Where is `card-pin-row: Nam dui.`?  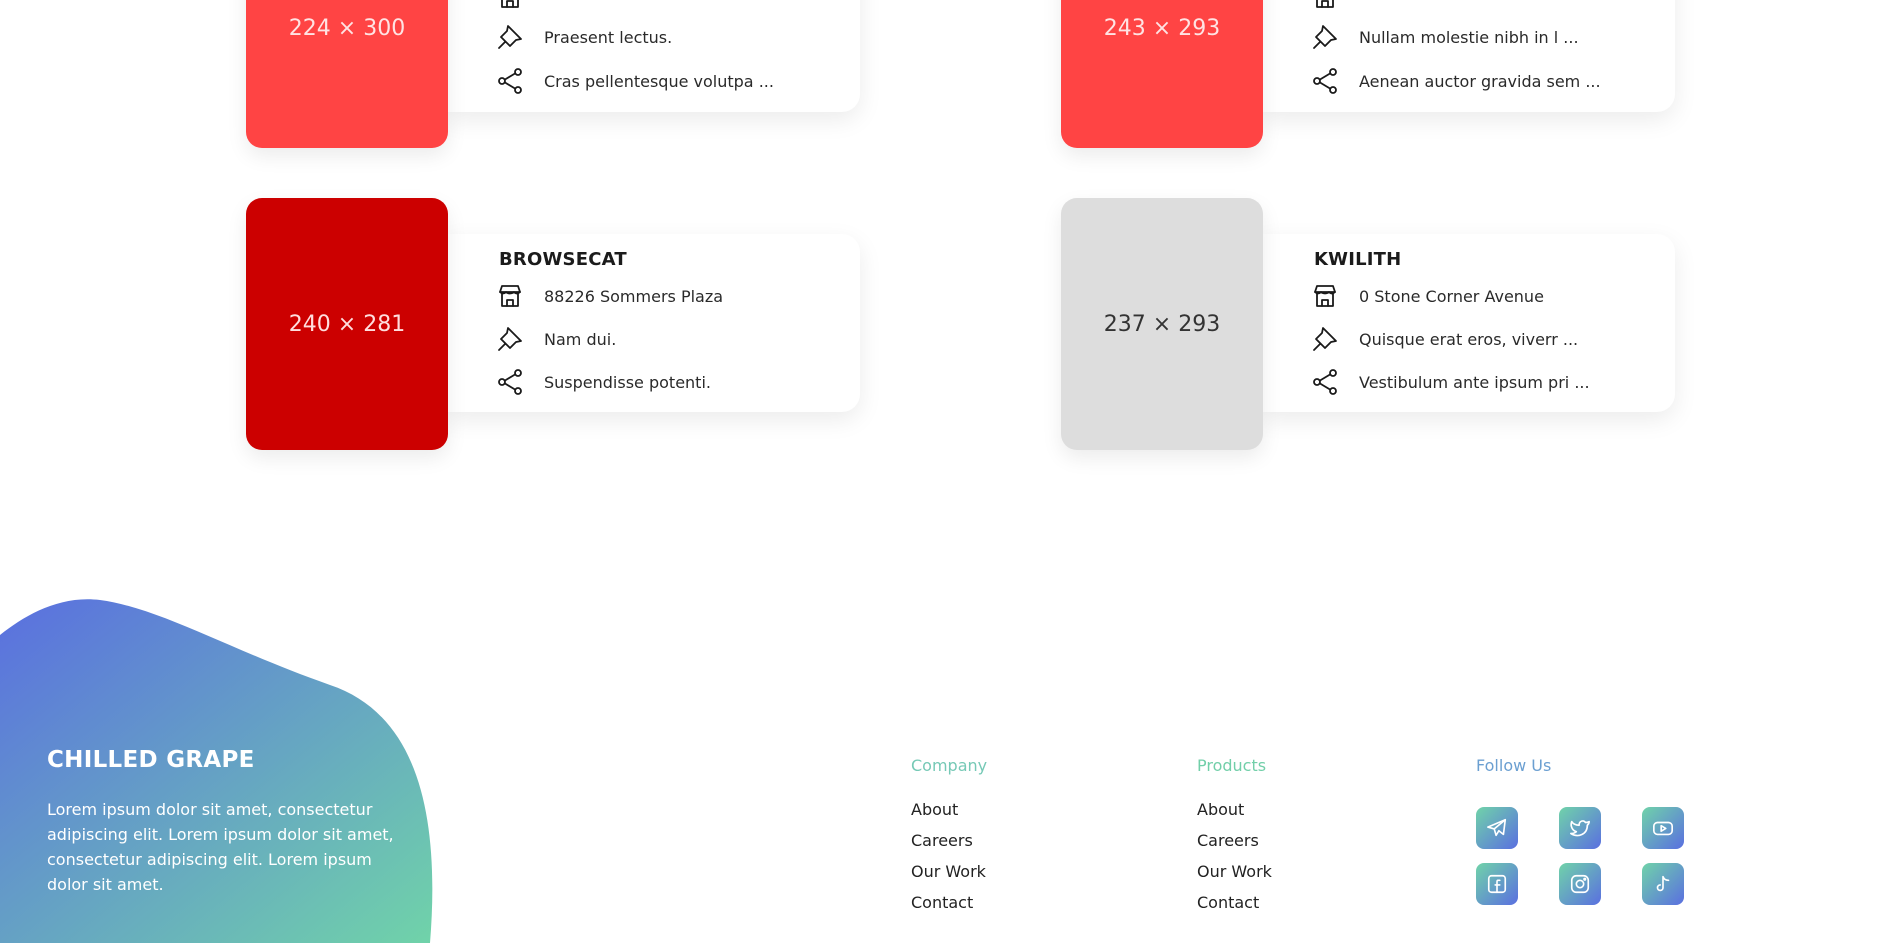 card-pin-row: Nam dui. is located at coordinates (556, 339).